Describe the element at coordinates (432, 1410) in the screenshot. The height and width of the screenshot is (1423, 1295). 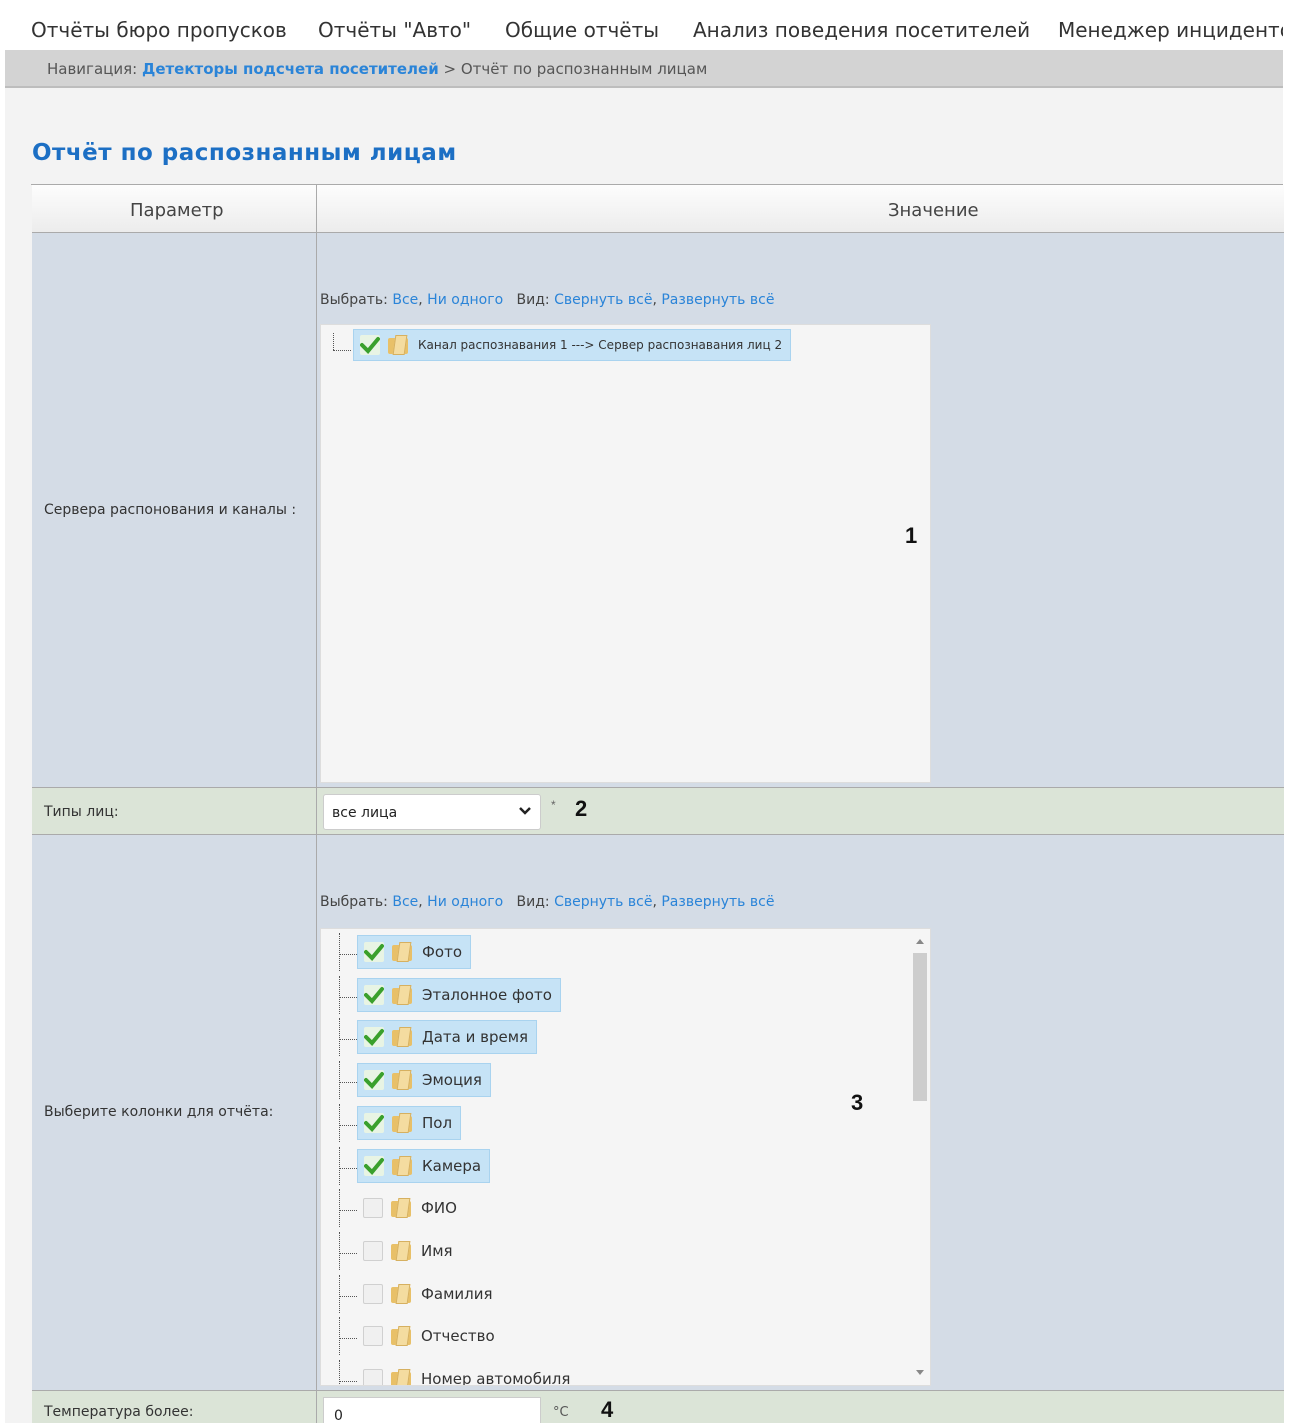
I see `temperature-input: 0` at that location.